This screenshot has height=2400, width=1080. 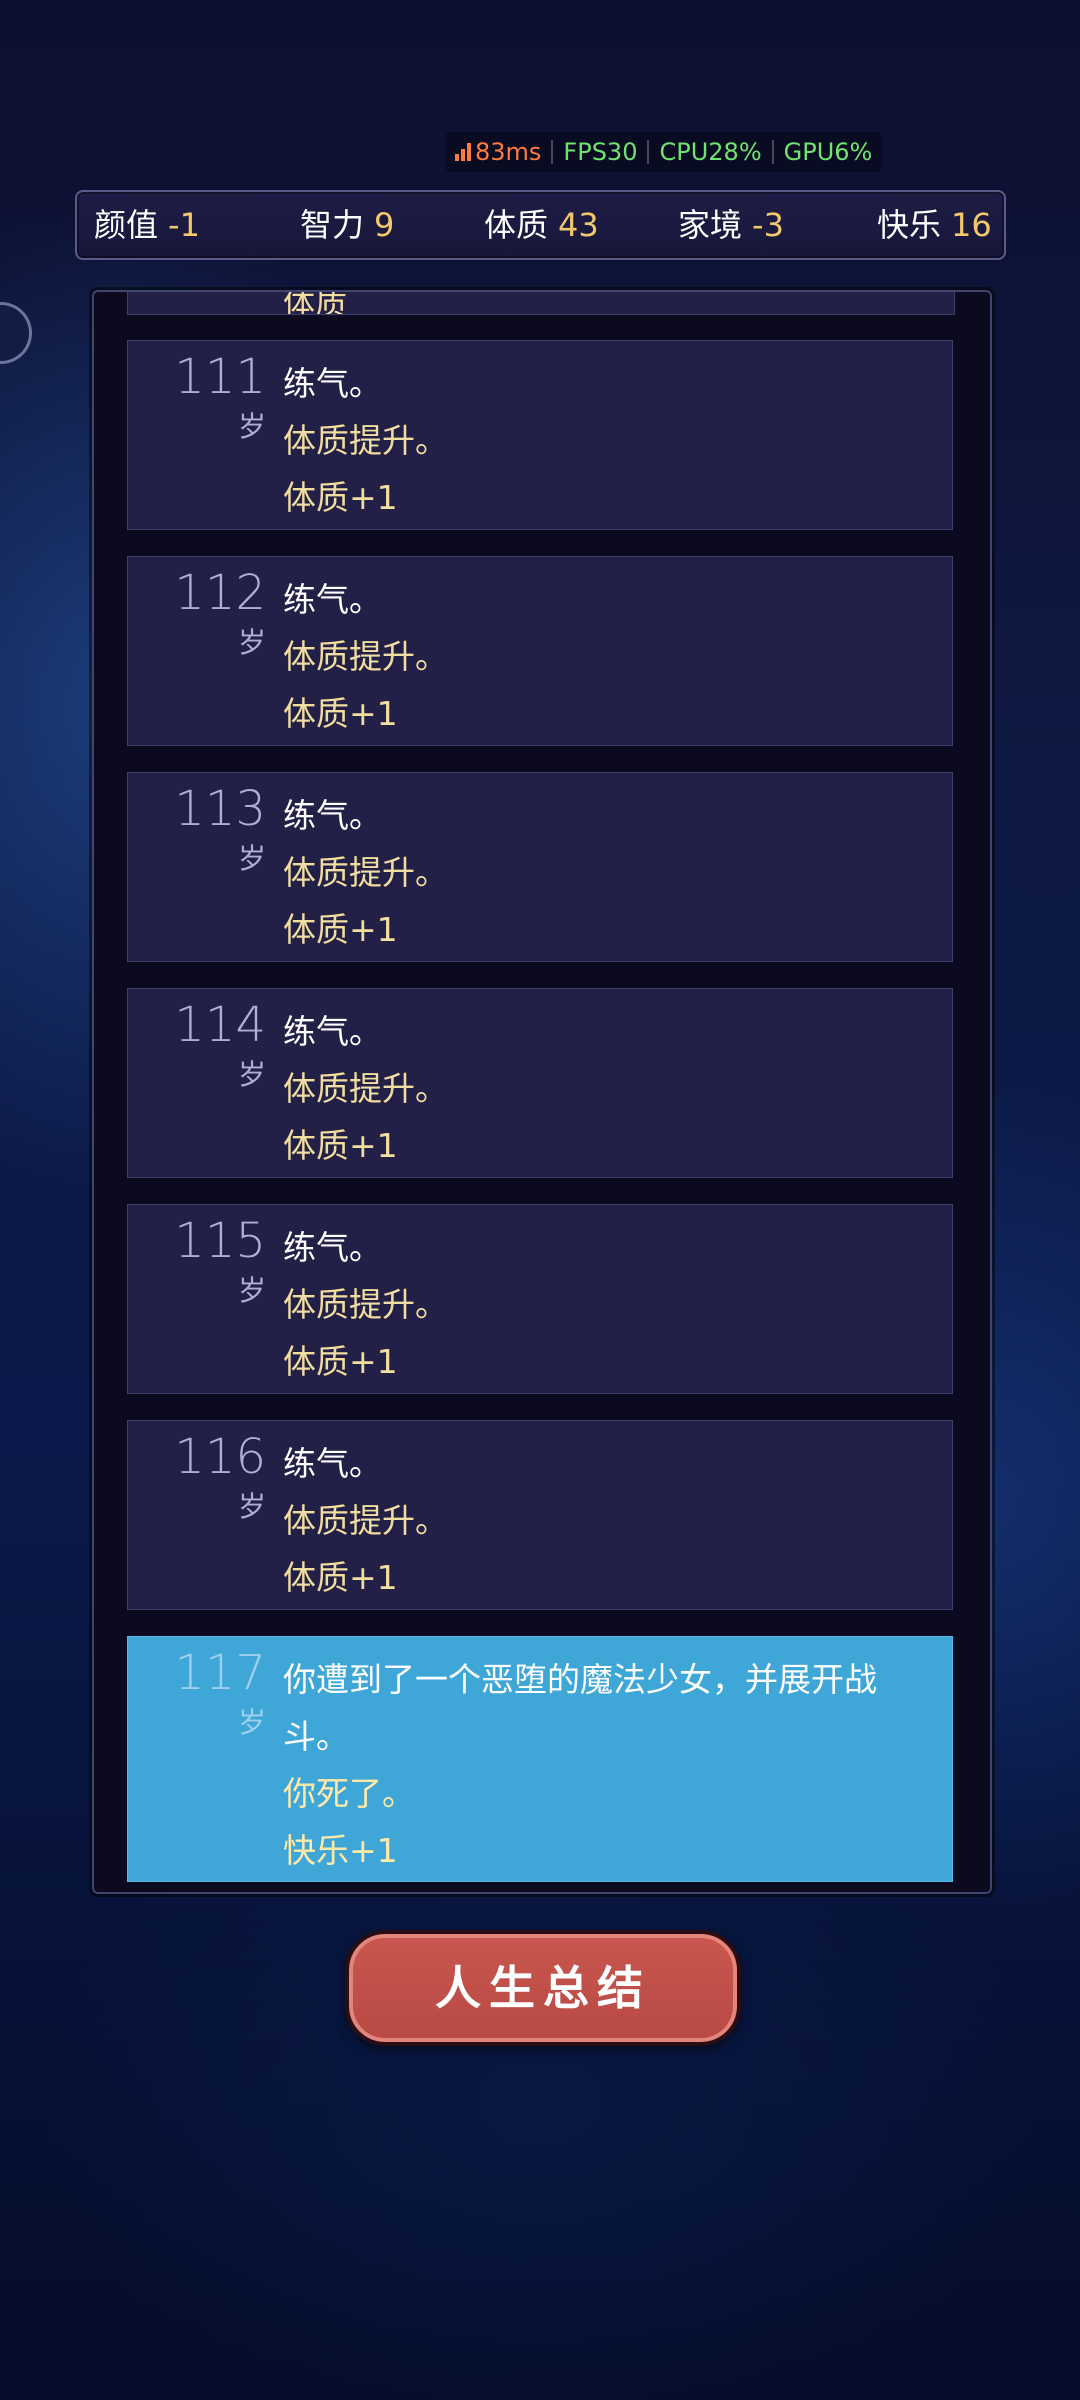 What do you see at coordinates (540, 1759) in the screenshot?
I see `log-entry-current: 117 岁 你遭到了一个恶堕的魔法少女，并展开战斗。 你死了。 快乐+1` at bounding box center [540, 1759].